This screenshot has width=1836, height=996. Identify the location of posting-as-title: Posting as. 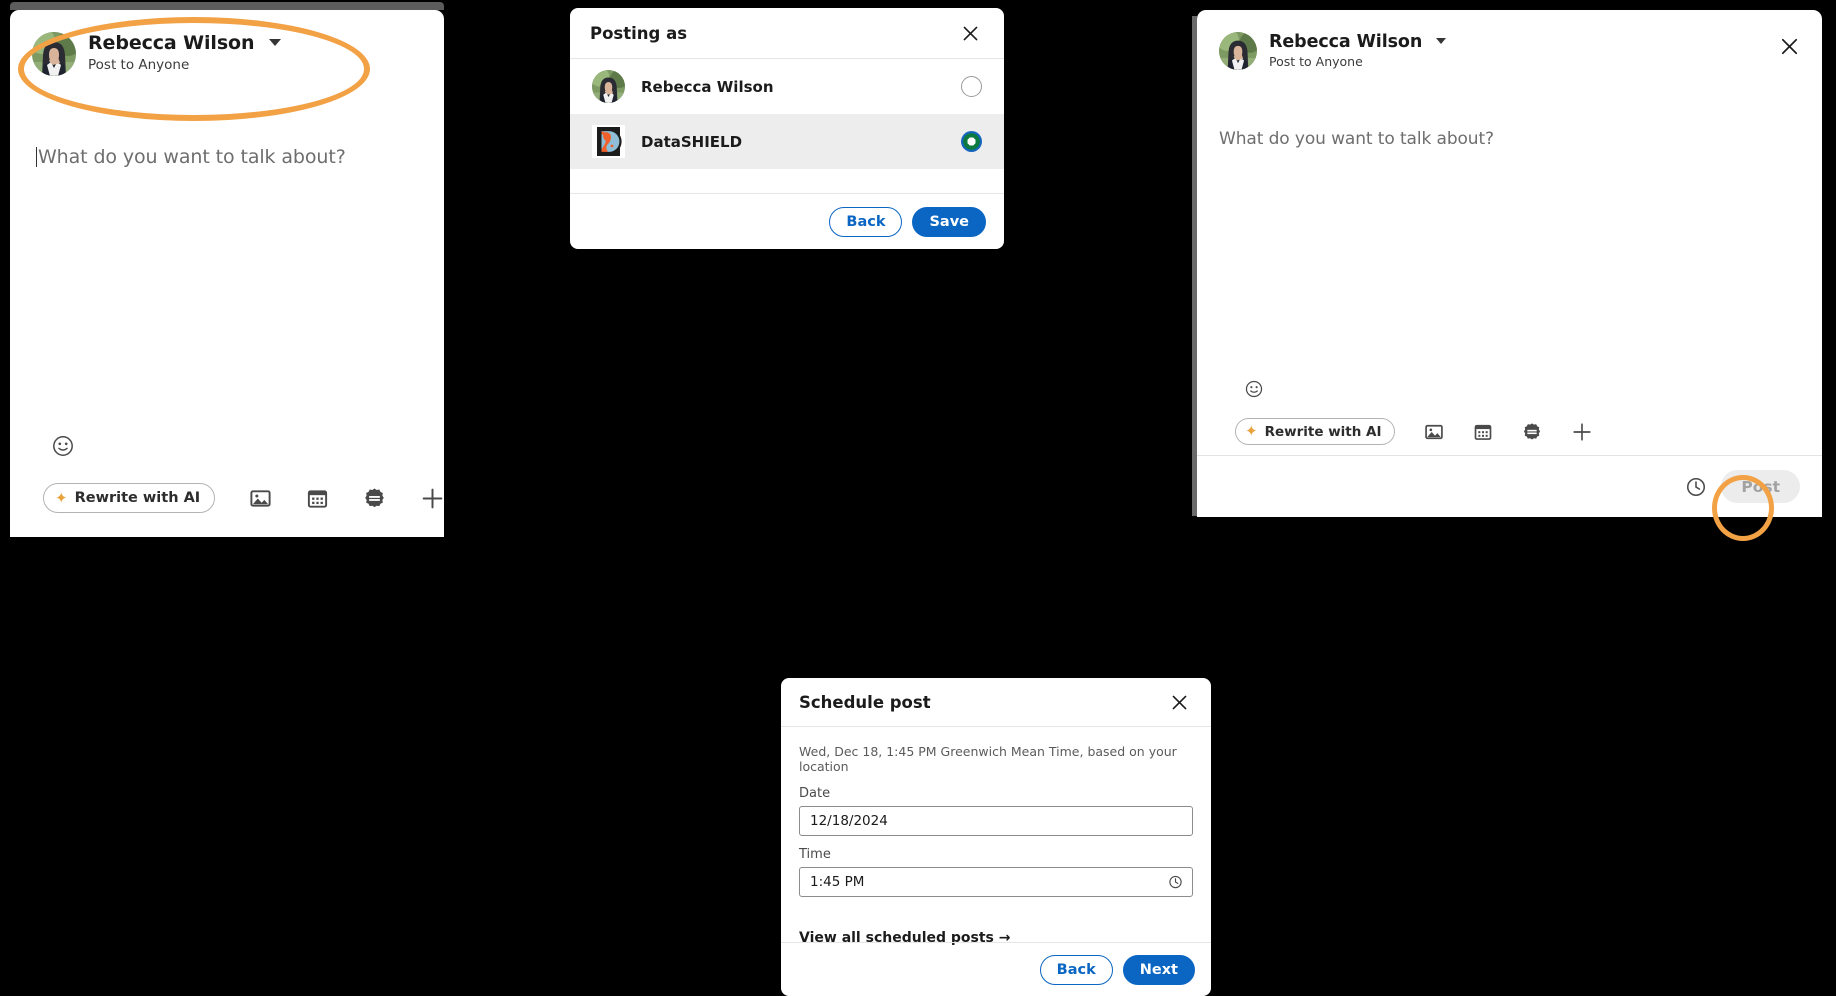
(639, 33).